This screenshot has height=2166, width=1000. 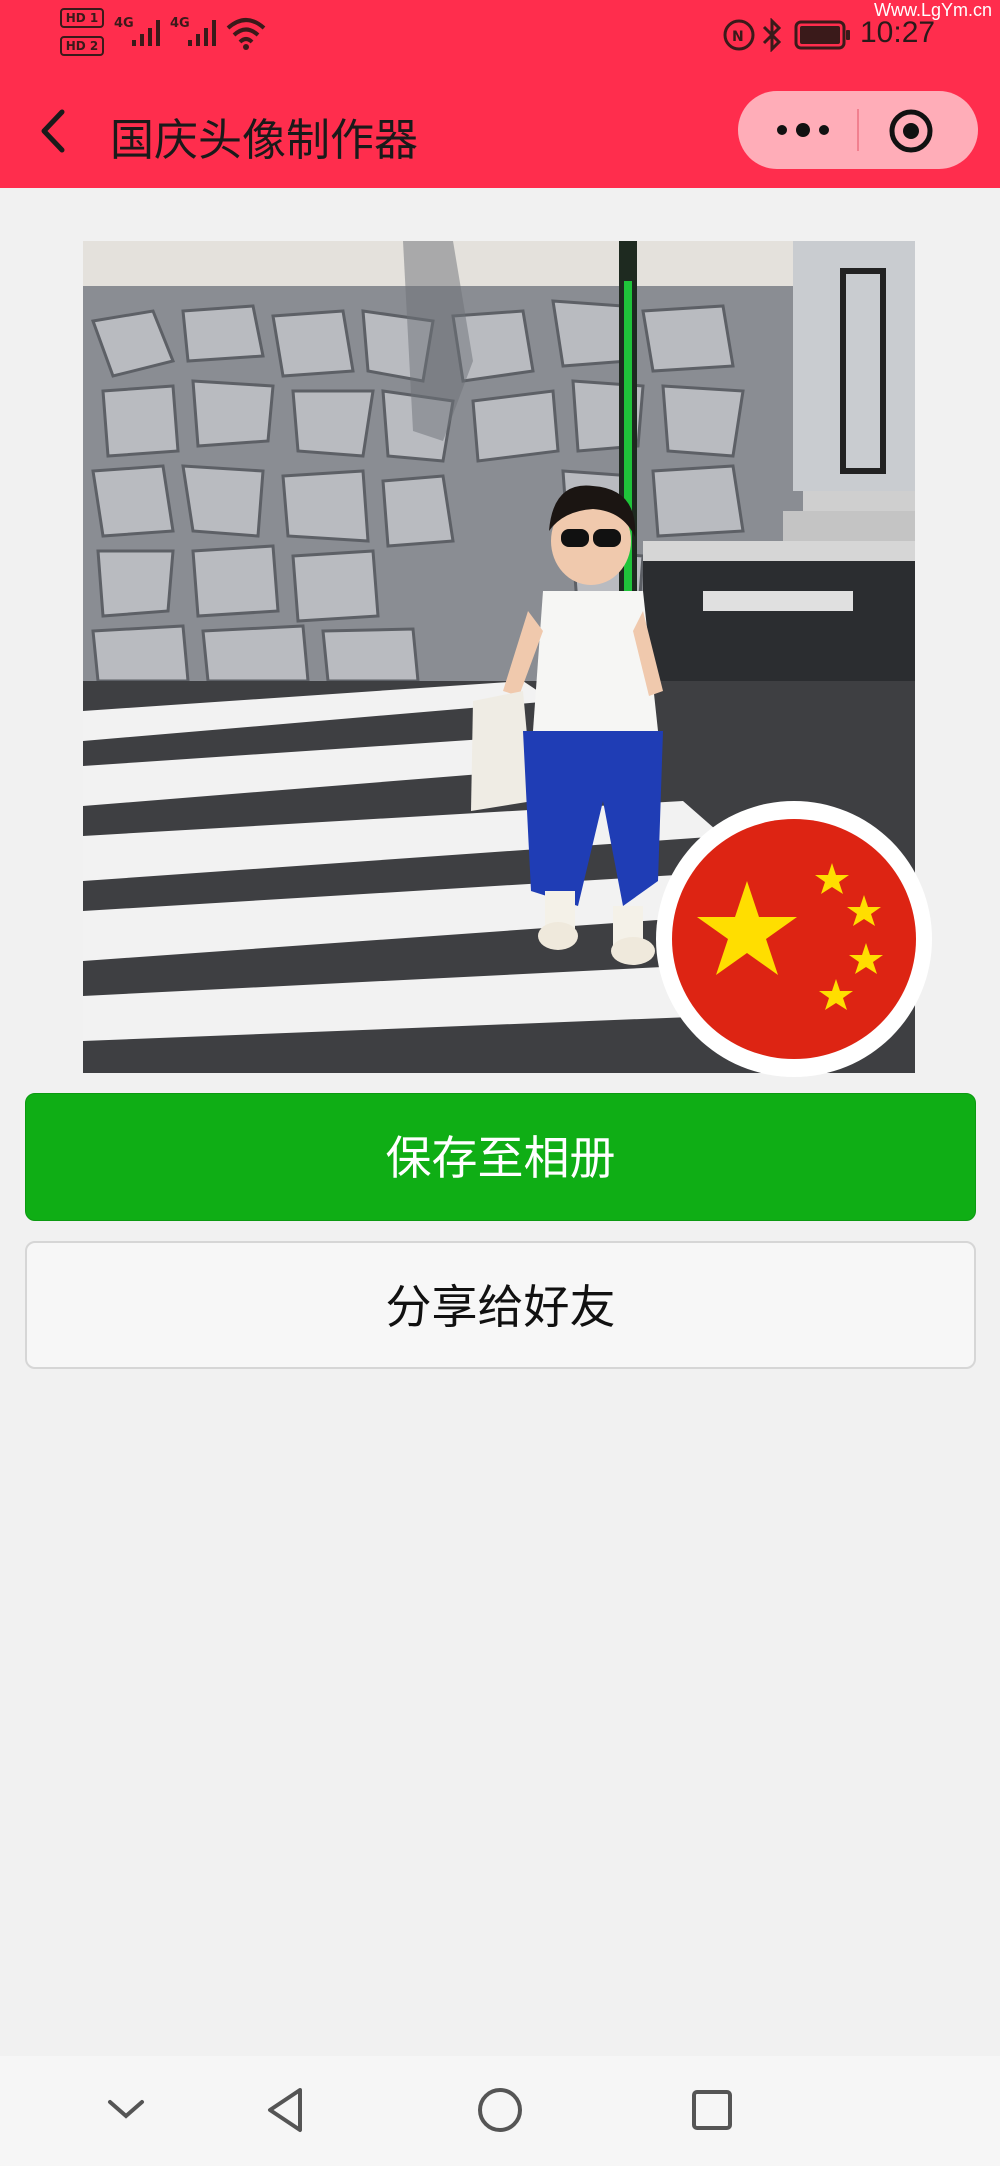 What do you see at coordinates (712, 2110) in the screenshot?
I see `recents-square-icon` at bounding box center [712, 2110].